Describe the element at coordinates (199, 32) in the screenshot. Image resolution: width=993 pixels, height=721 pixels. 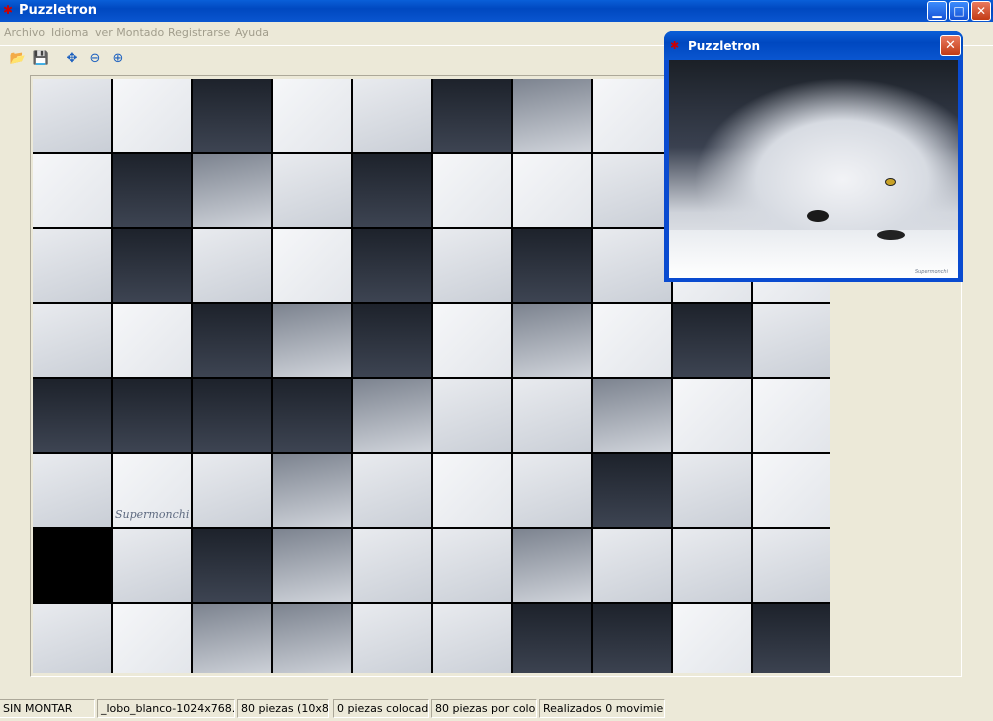
I see `menu-registrarse: Registrarse` at that location.